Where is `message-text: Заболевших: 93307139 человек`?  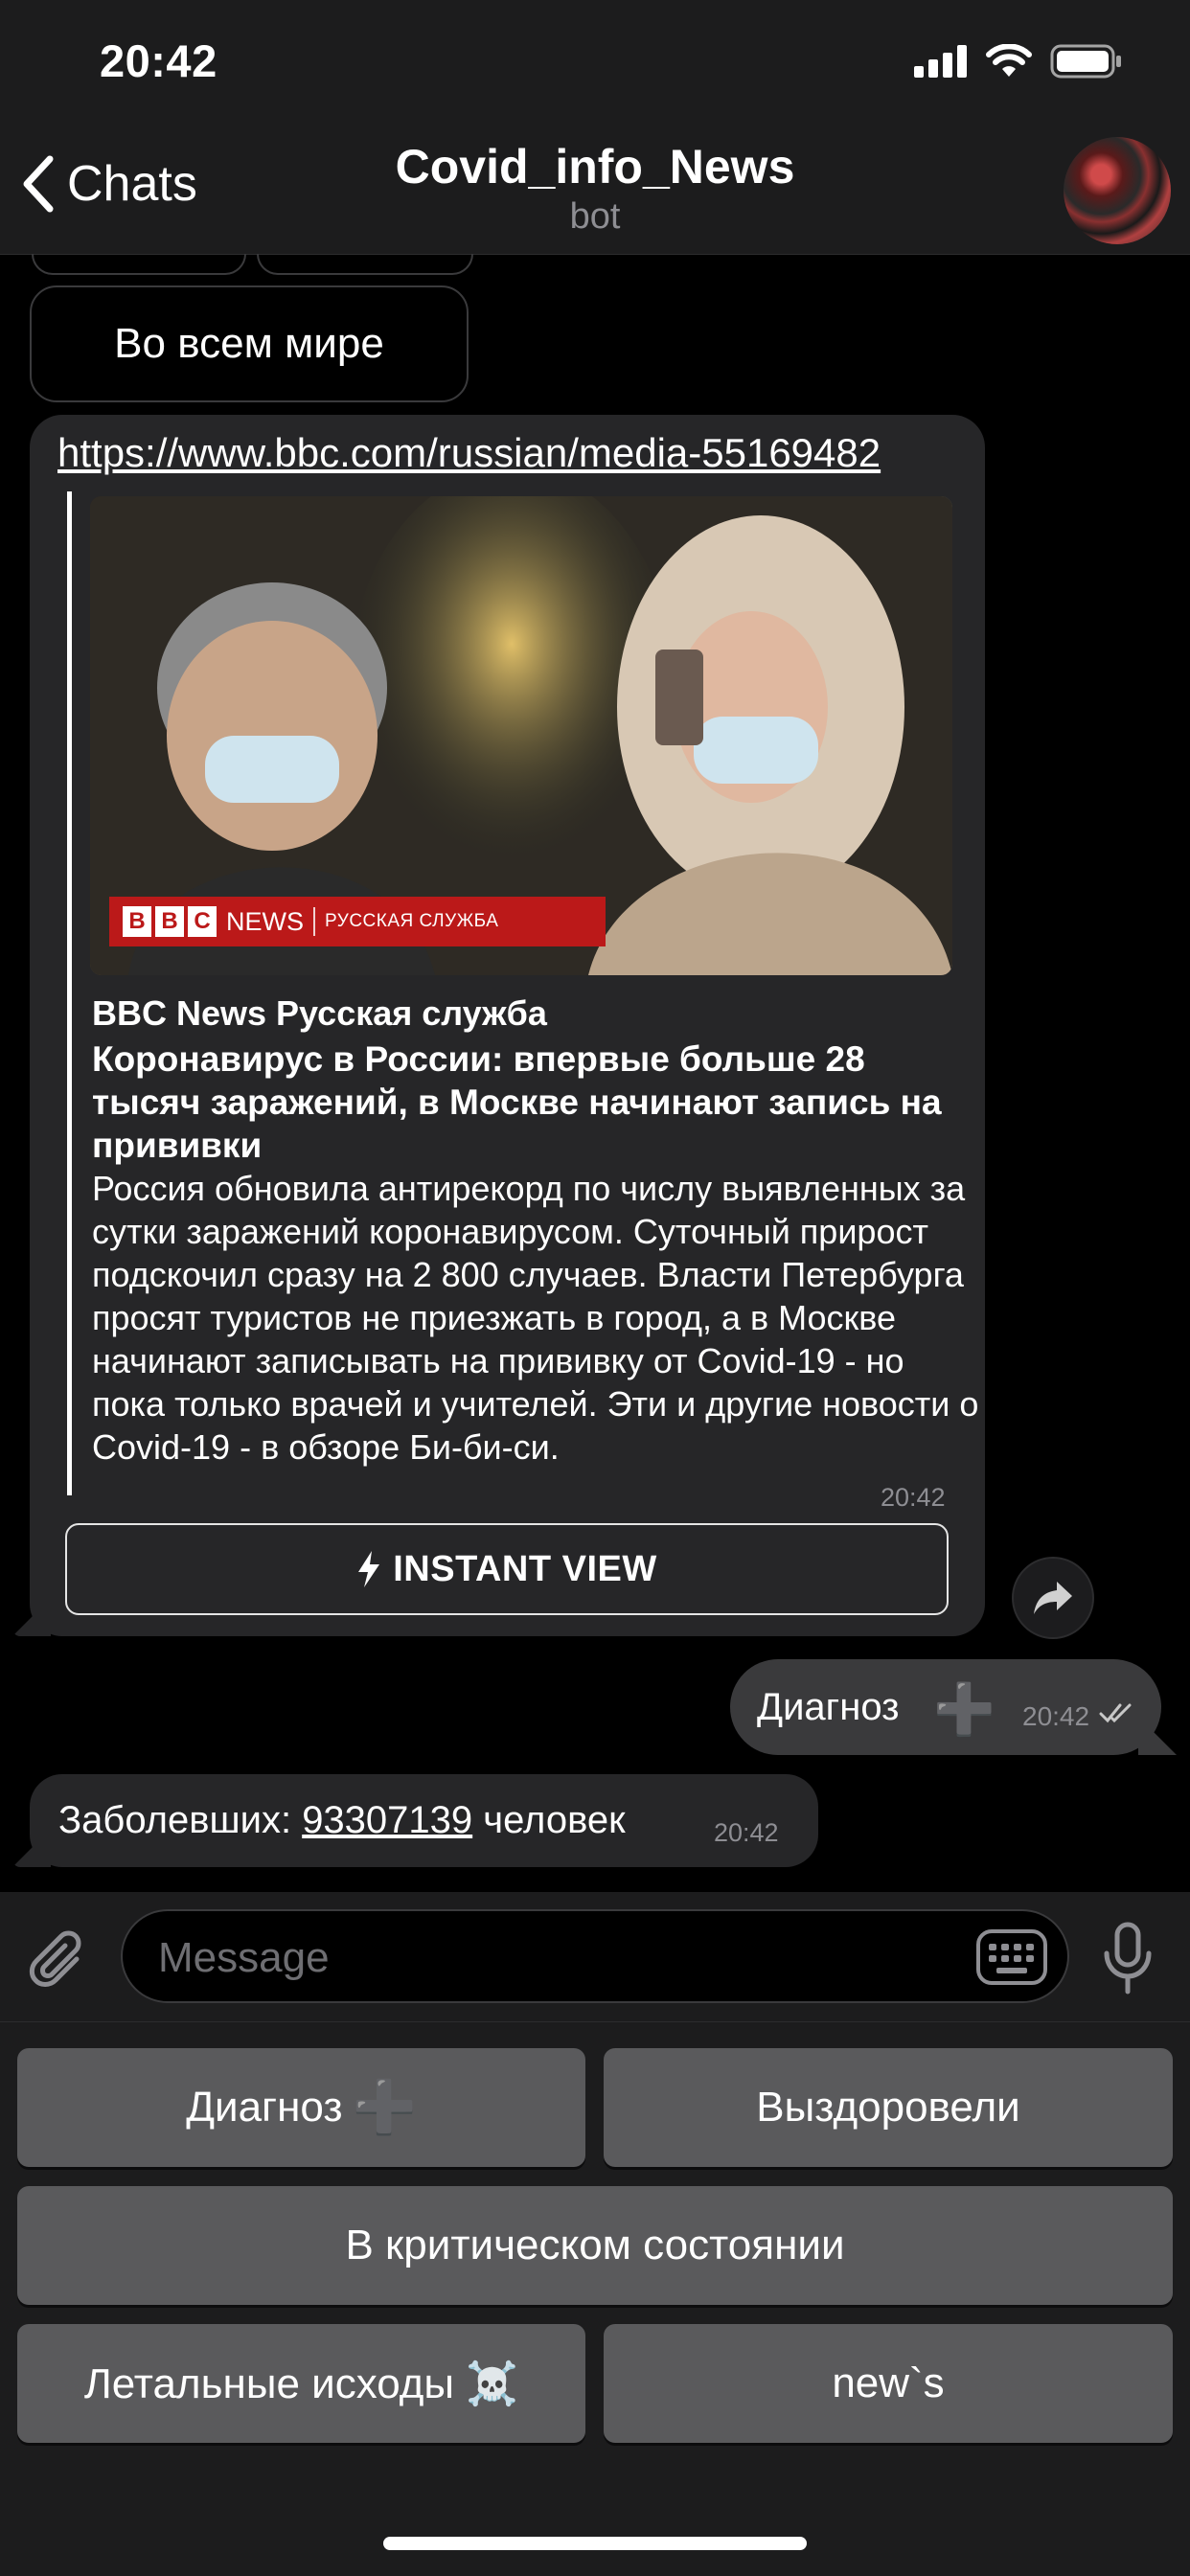 message-text: Заболевших: 93307139 человек is located at coordinates (342, 1820).